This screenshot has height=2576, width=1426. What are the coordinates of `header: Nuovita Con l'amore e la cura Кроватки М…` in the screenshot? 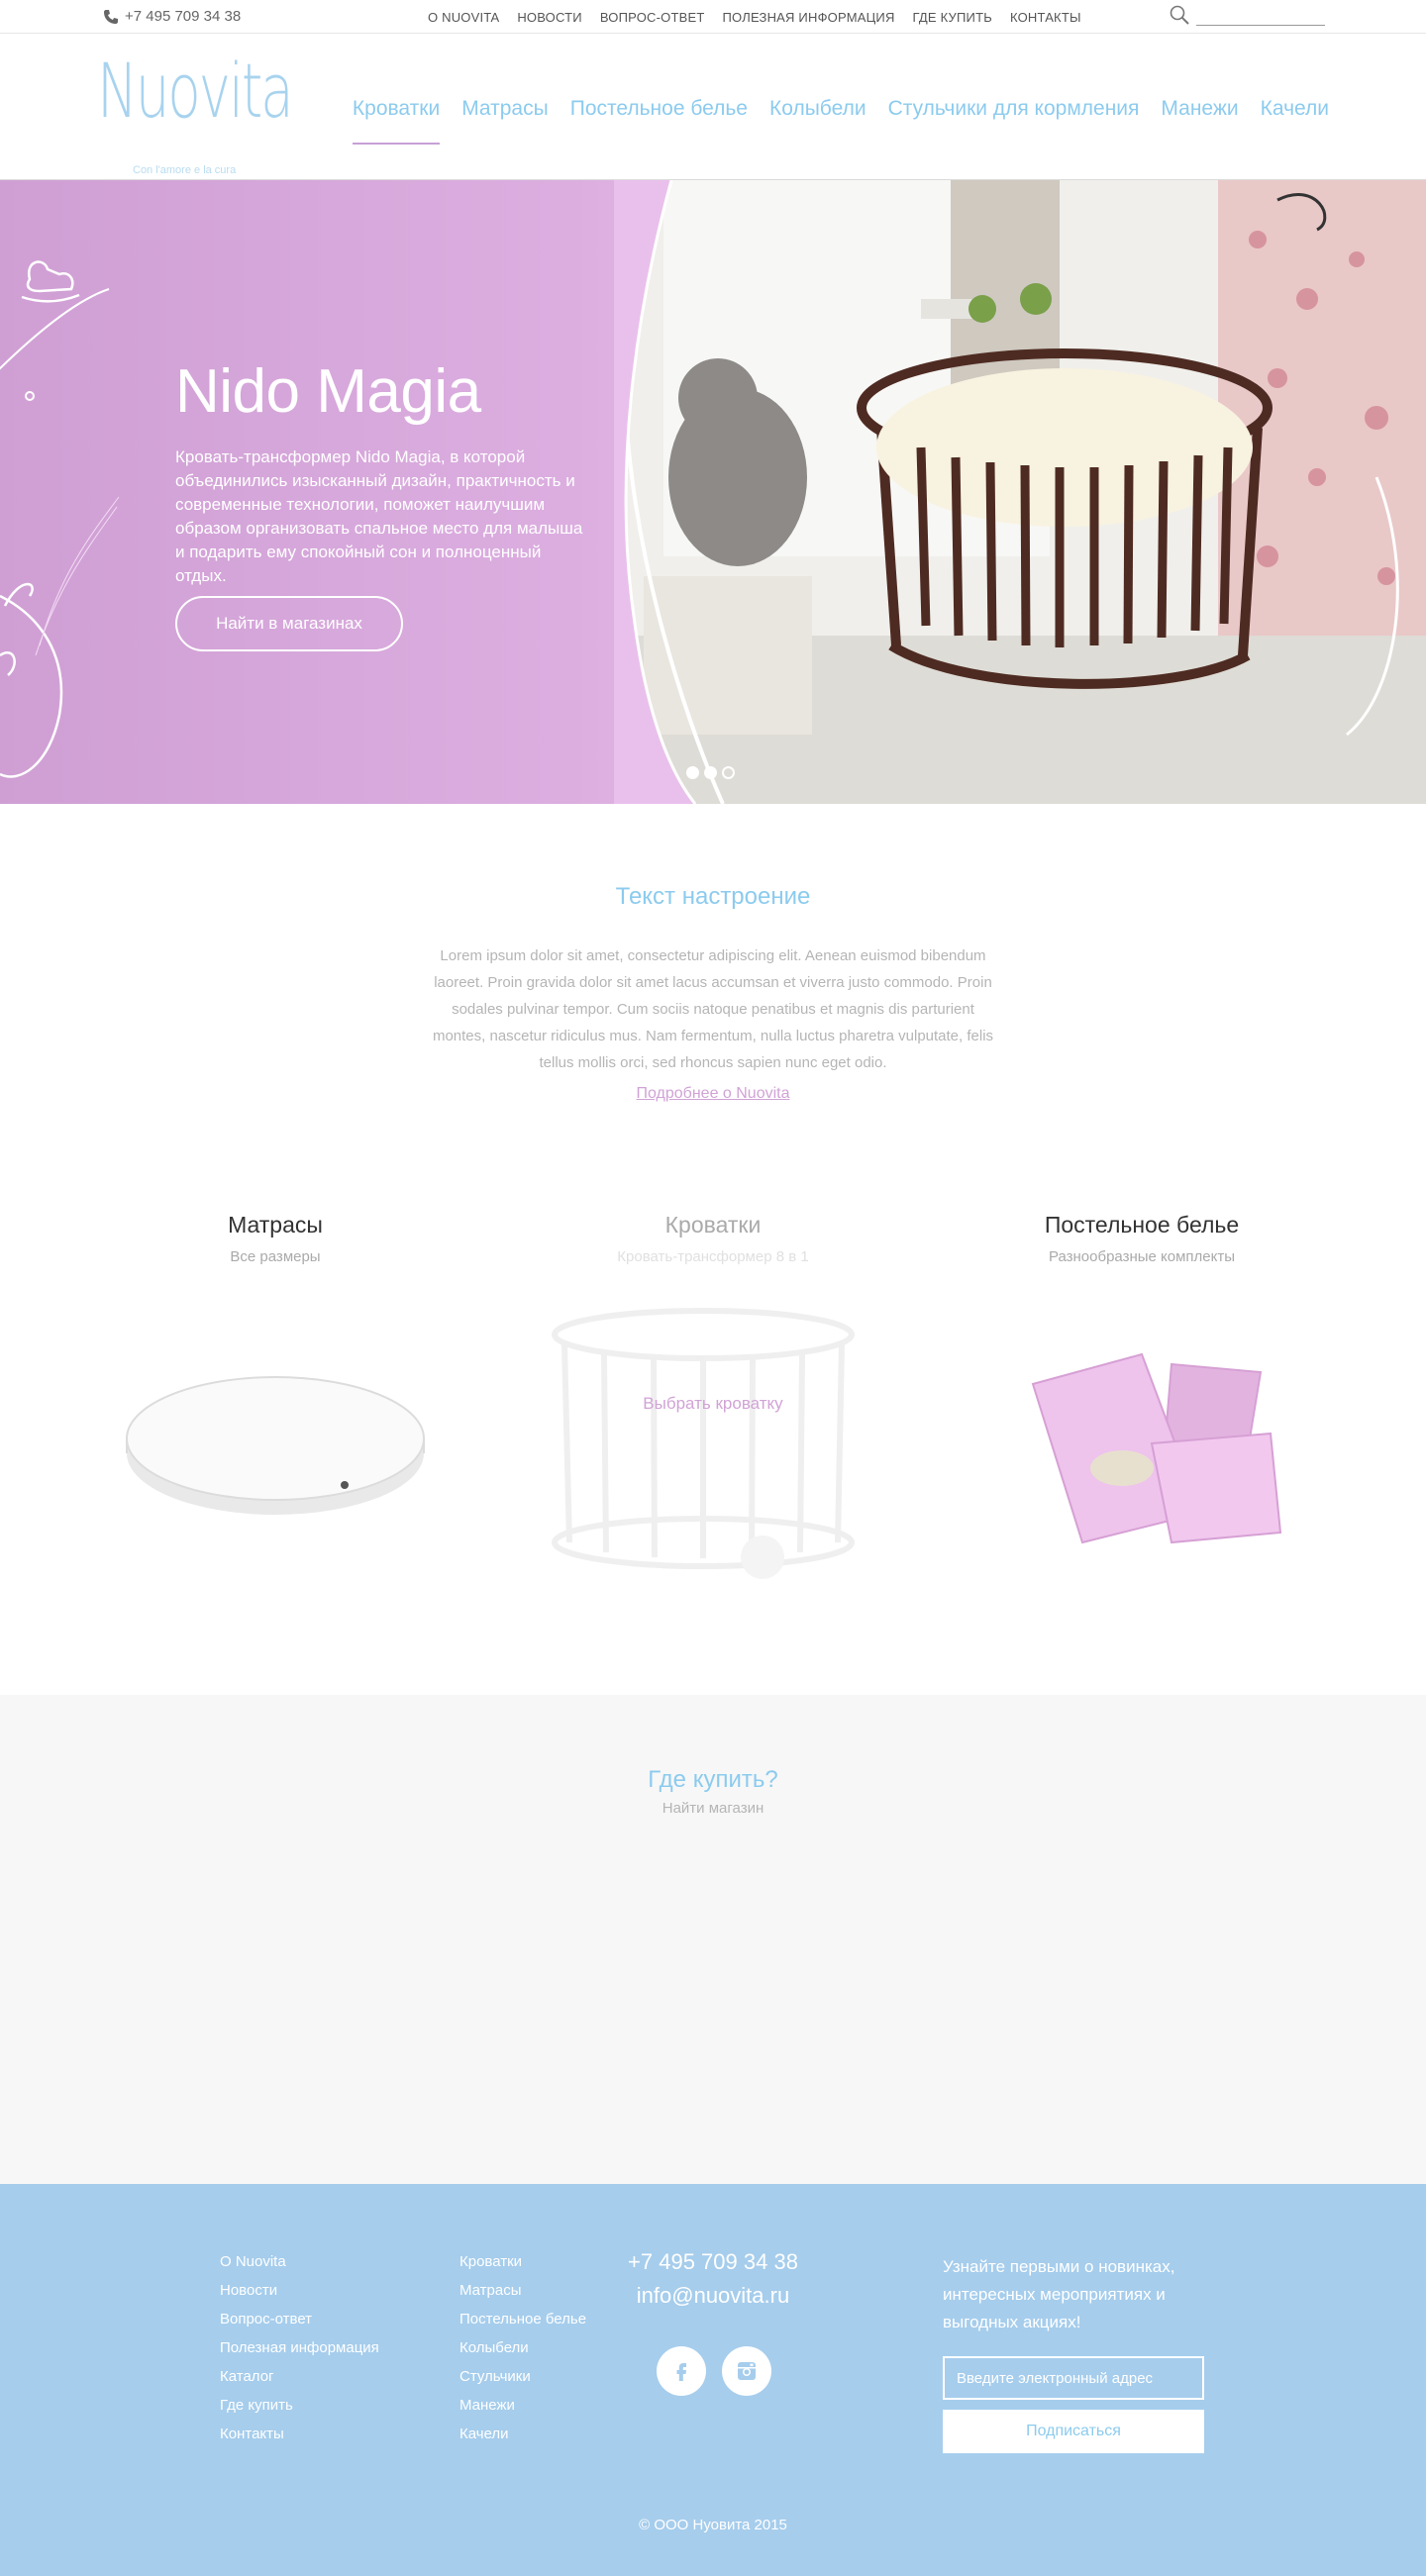 It's located at (713, 107).